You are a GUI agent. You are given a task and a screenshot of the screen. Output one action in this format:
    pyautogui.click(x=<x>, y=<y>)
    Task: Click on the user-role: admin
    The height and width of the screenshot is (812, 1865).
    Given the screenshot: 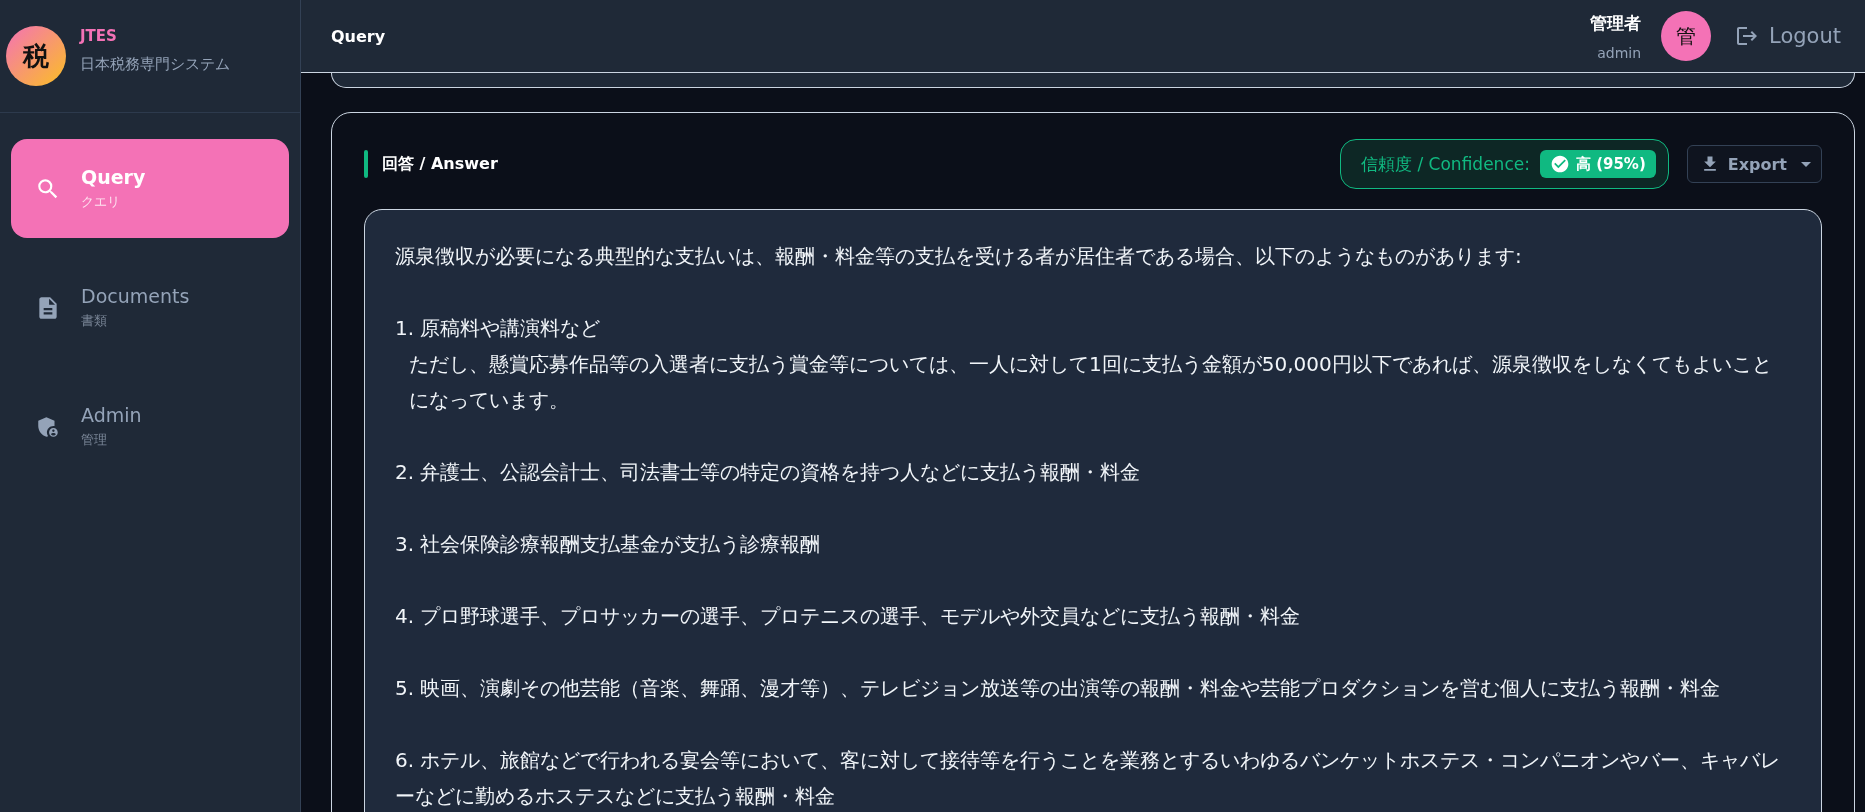 What is the action you would take?
    pyautogui.click(x=1619, y=52)
    